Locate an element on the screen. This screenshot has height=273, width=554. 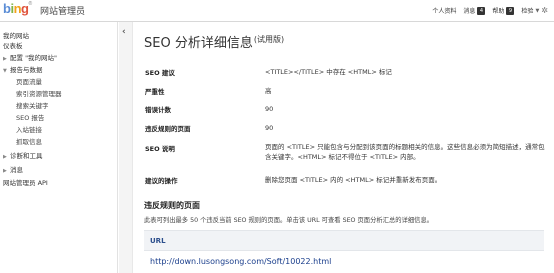
detail-label: 违反规则的页面 is located at coordinates (168, 129).